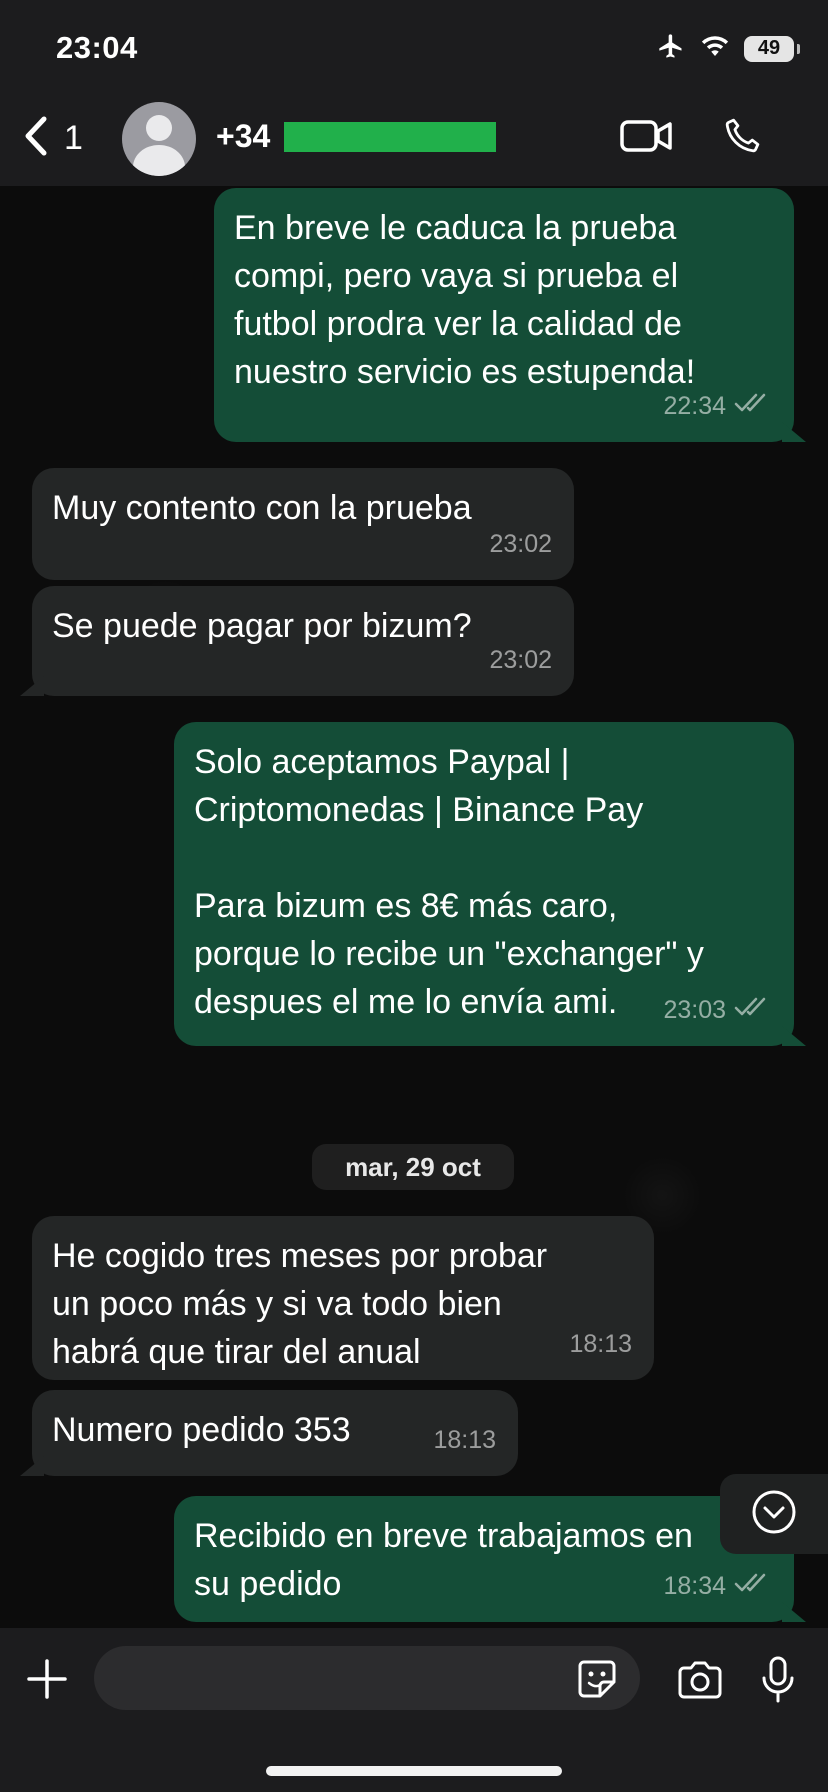 The width and height of the screenshot is (828, 1792). I want to click on date-separator: mar, 29 oct, so click(413, 1167).